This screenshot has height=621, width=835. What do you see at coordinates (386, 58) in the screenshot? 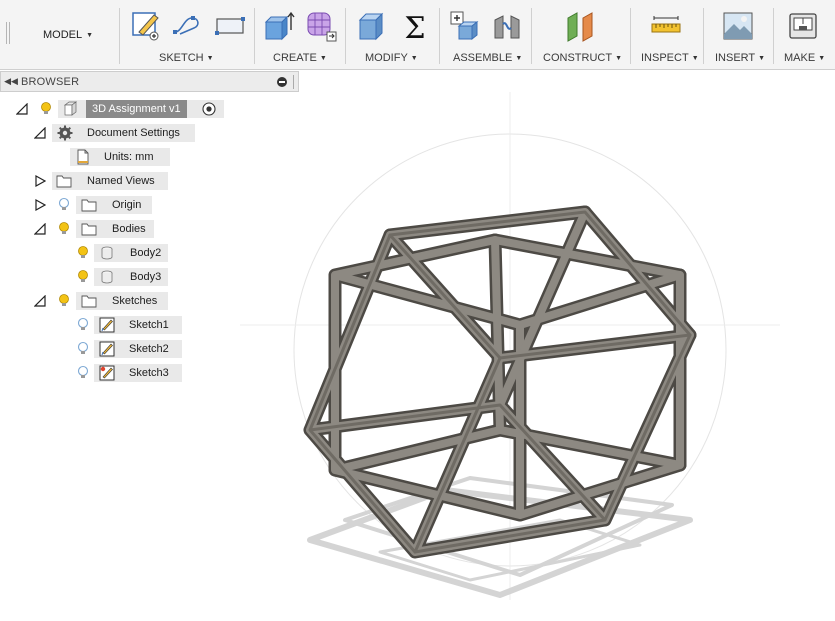
I see `modify-menu-label: MODIFY` at bounding box center [386, 58].